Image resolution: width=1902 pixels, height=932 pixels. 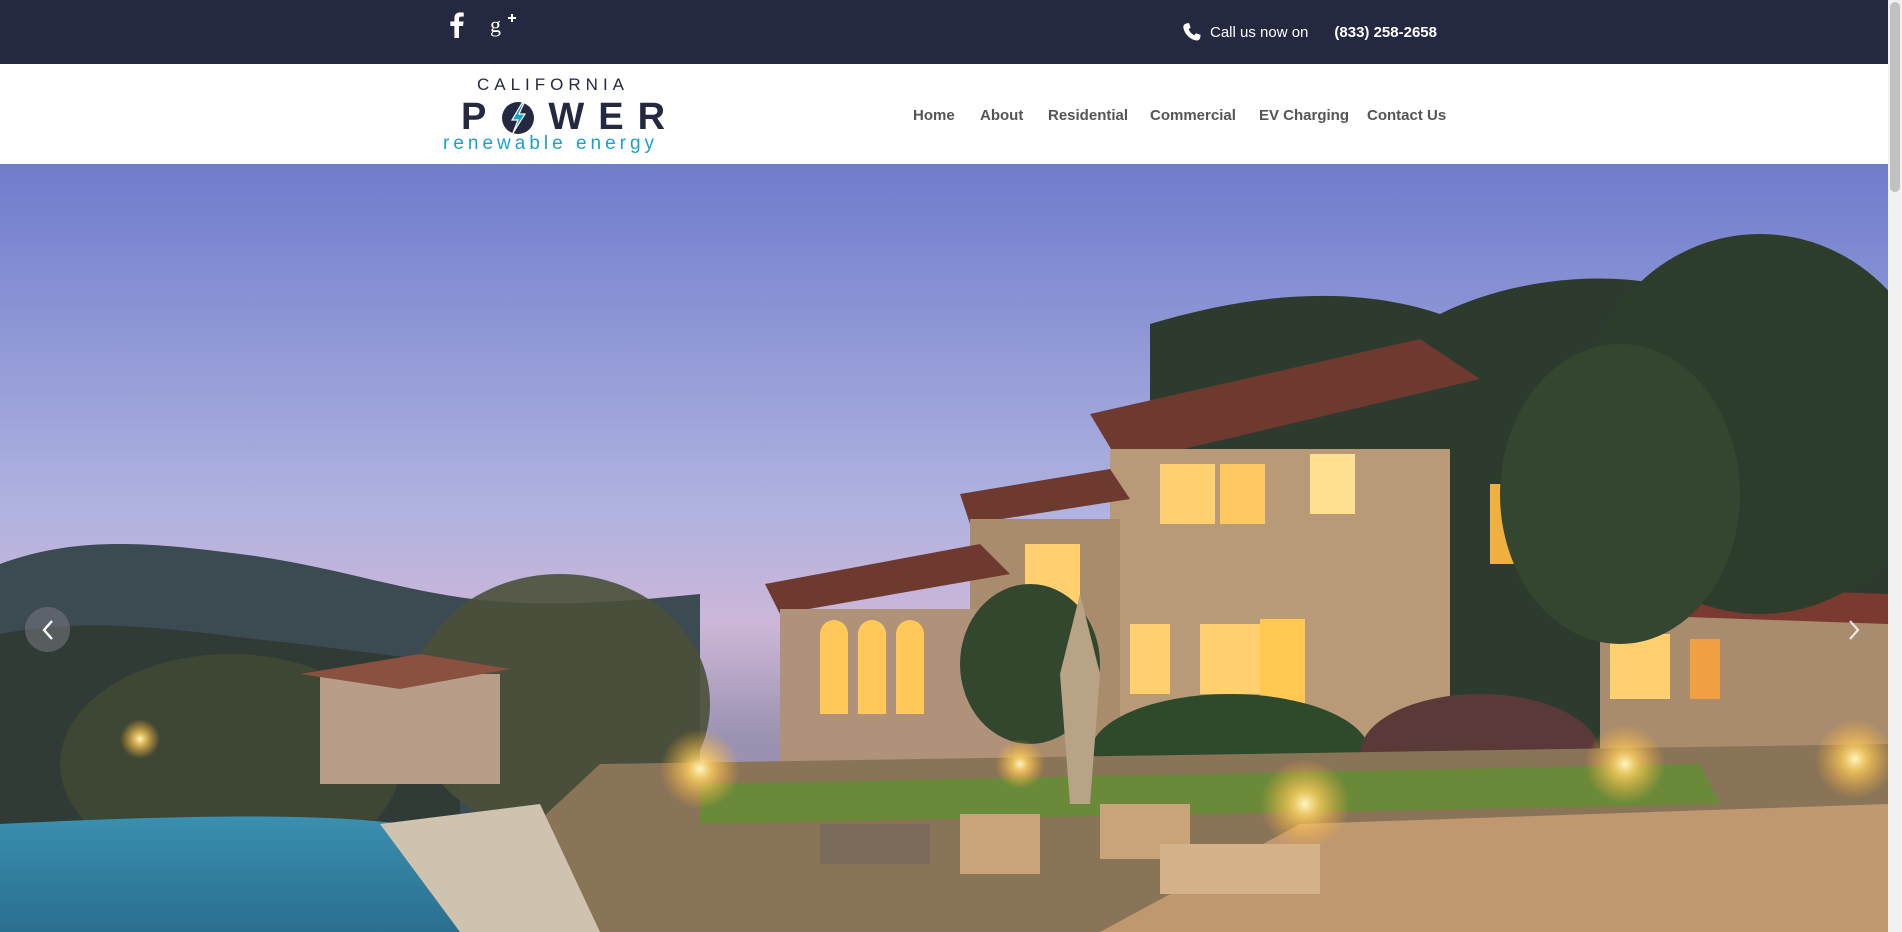 I want to click on nav-residential: Residential, so click(x=1088, y=115).